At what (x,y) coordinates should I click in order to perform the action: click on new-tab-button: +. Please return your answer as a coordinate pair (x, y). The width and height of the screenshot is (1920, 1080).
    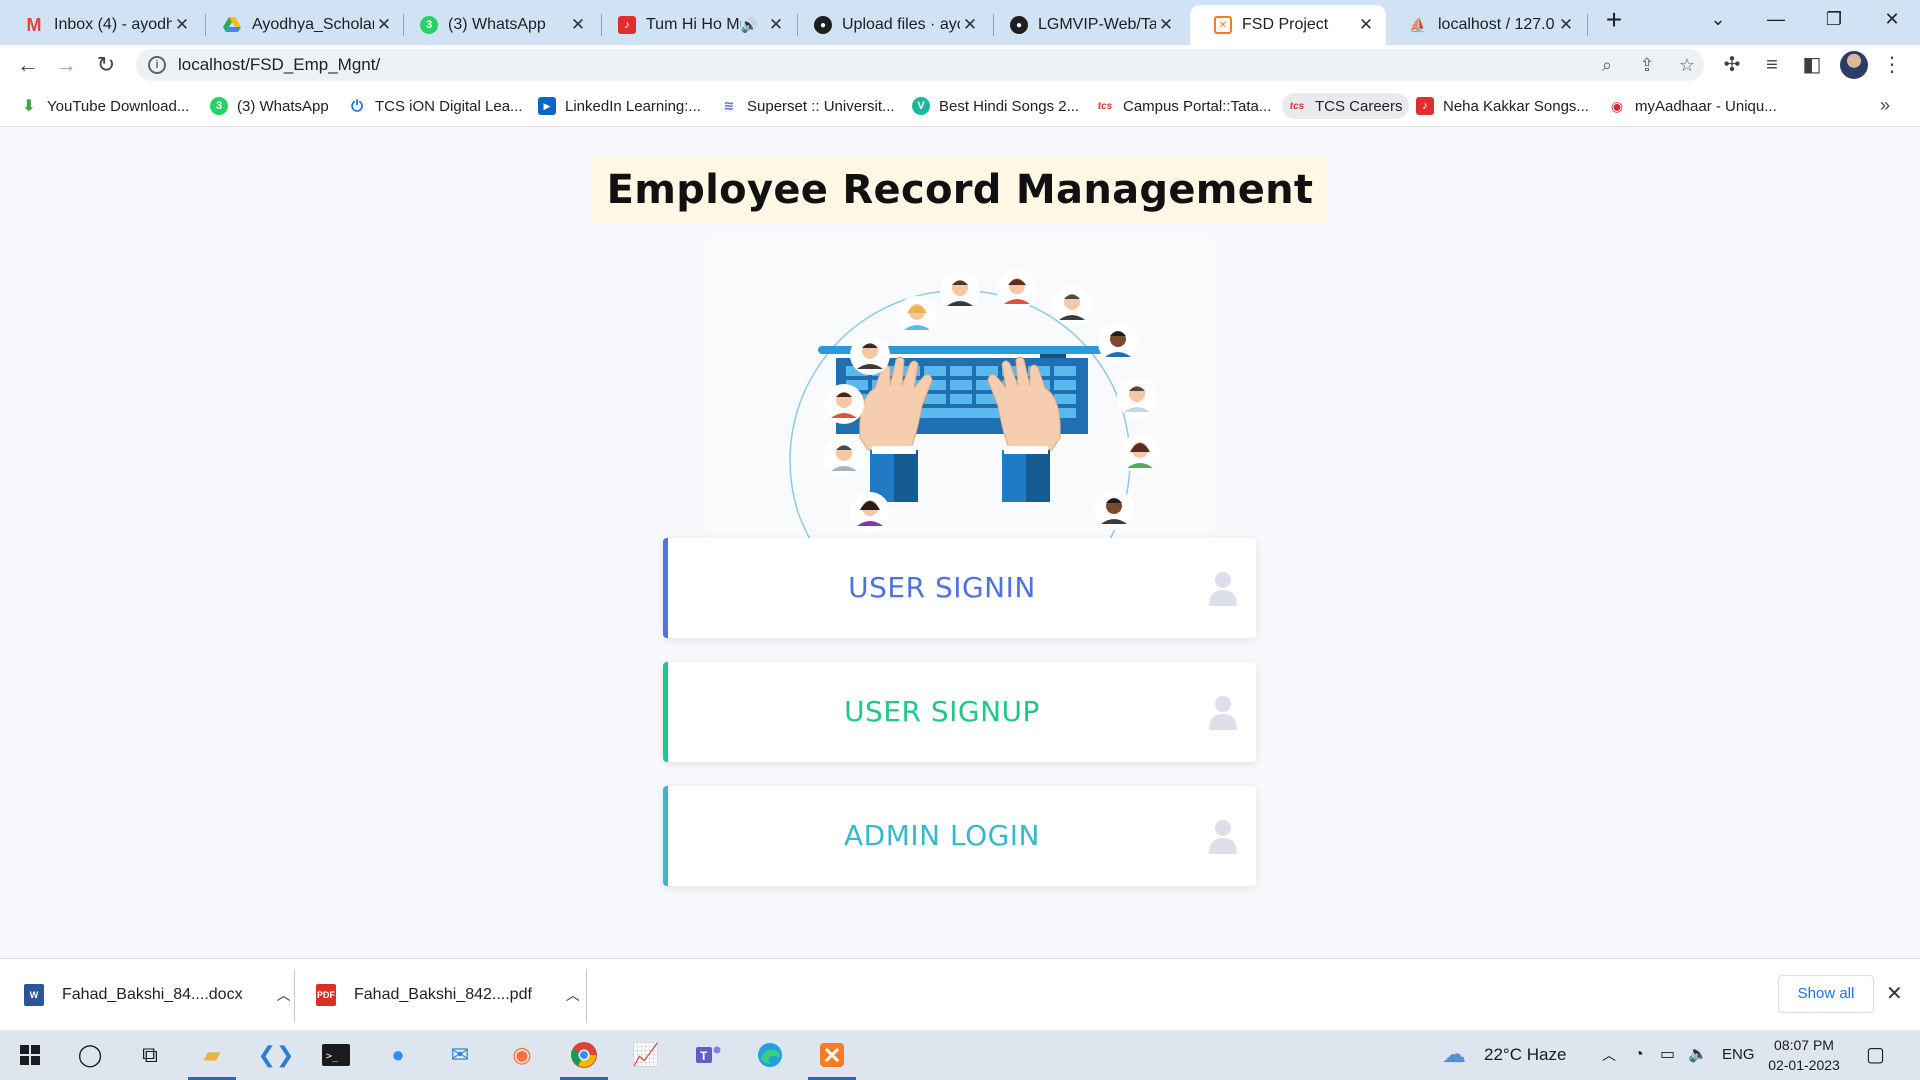
    Looking at the image, I should click on (1614, 21).